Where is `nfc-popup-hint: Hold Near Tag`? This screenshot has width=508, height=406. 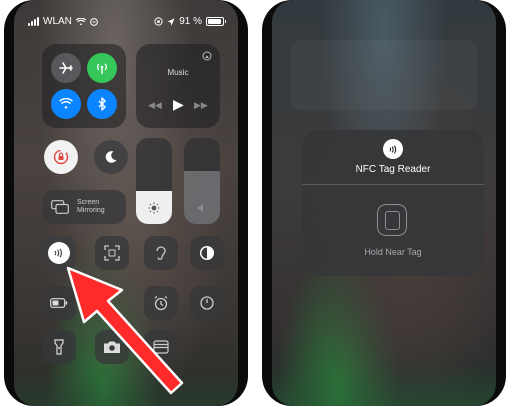
nfc-popup-hint: Hold Near Tag is located at coordinates (393, 252).